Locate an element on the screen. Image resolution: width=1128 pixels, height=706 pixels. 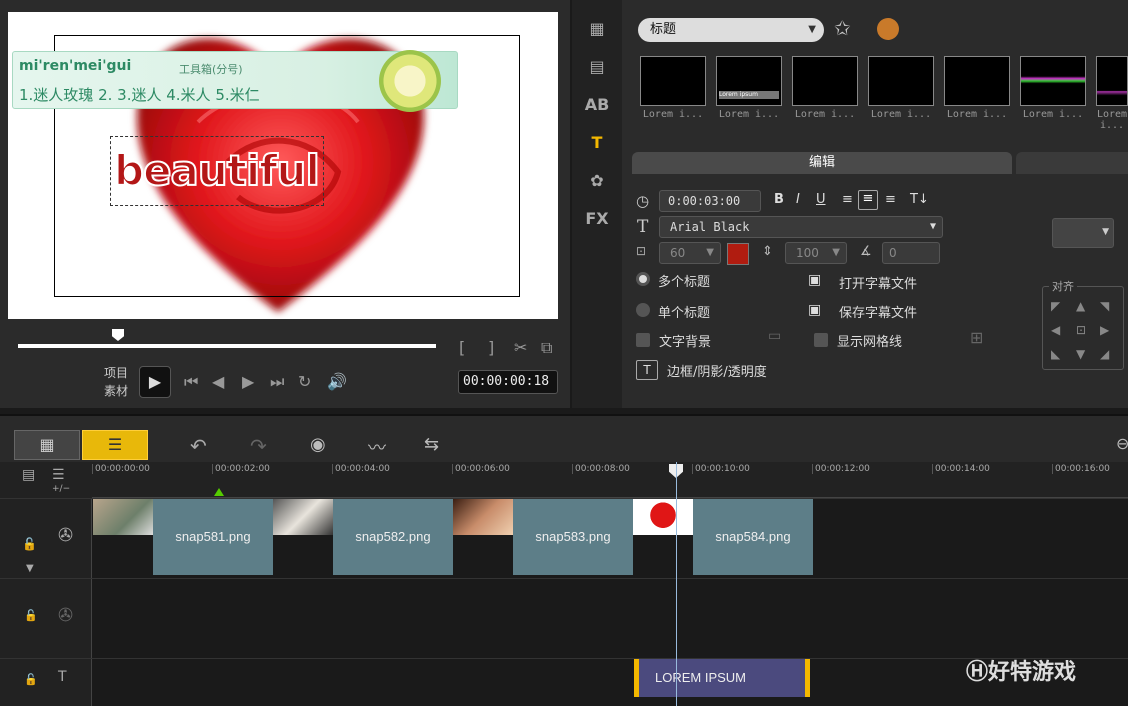
clip-snap584: snap584.png is located at coordinates (723, 537).